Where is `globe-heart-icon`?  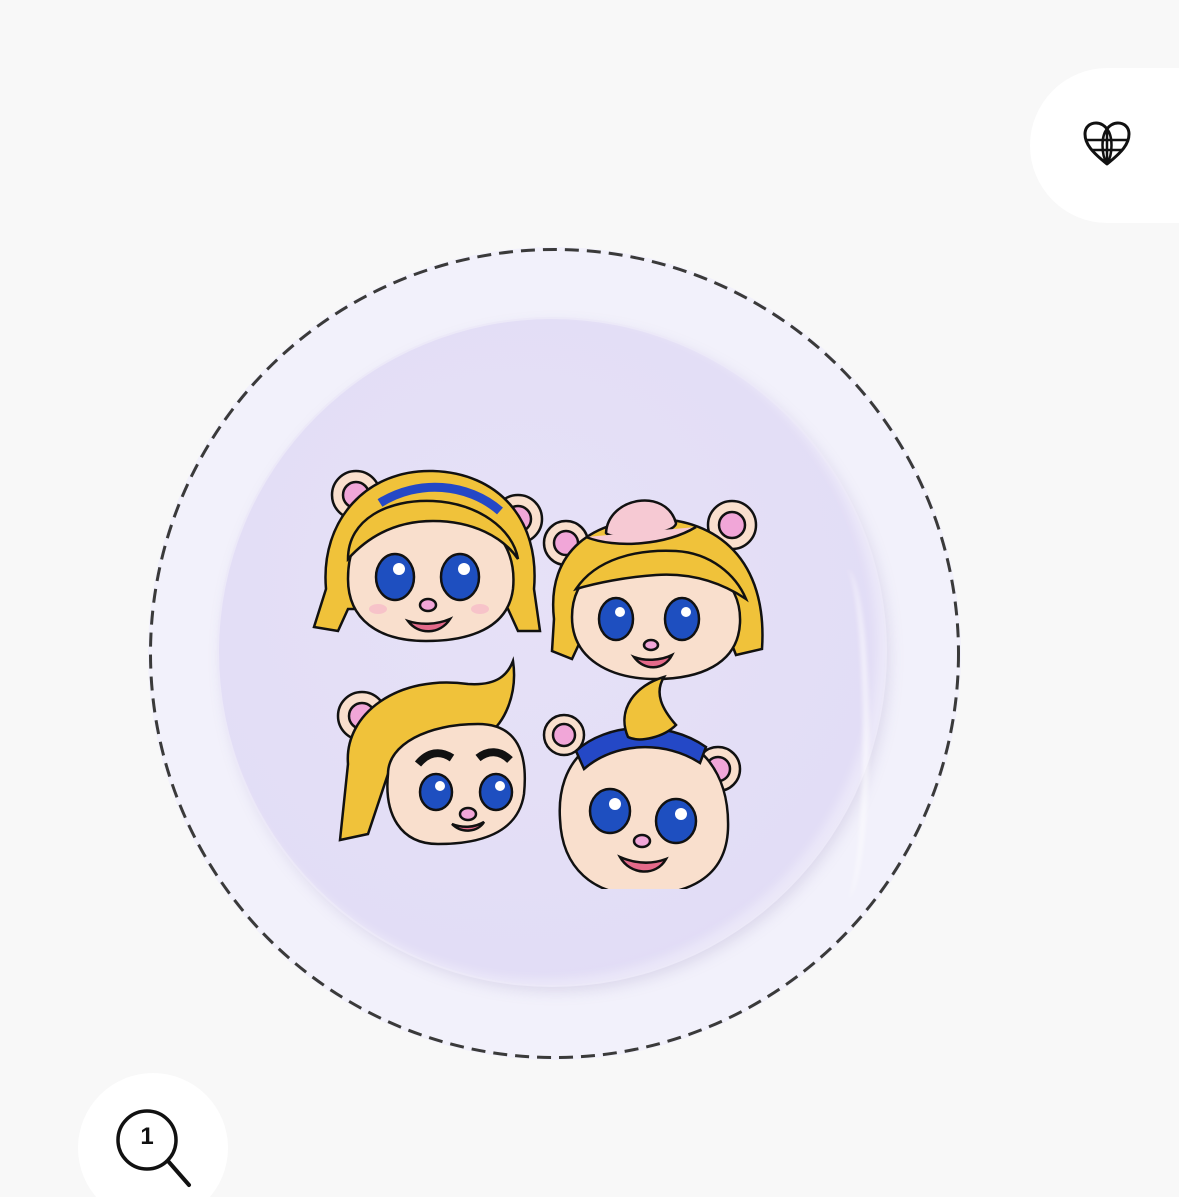
globe-heart-icon is located at coordinates (1107, 143).